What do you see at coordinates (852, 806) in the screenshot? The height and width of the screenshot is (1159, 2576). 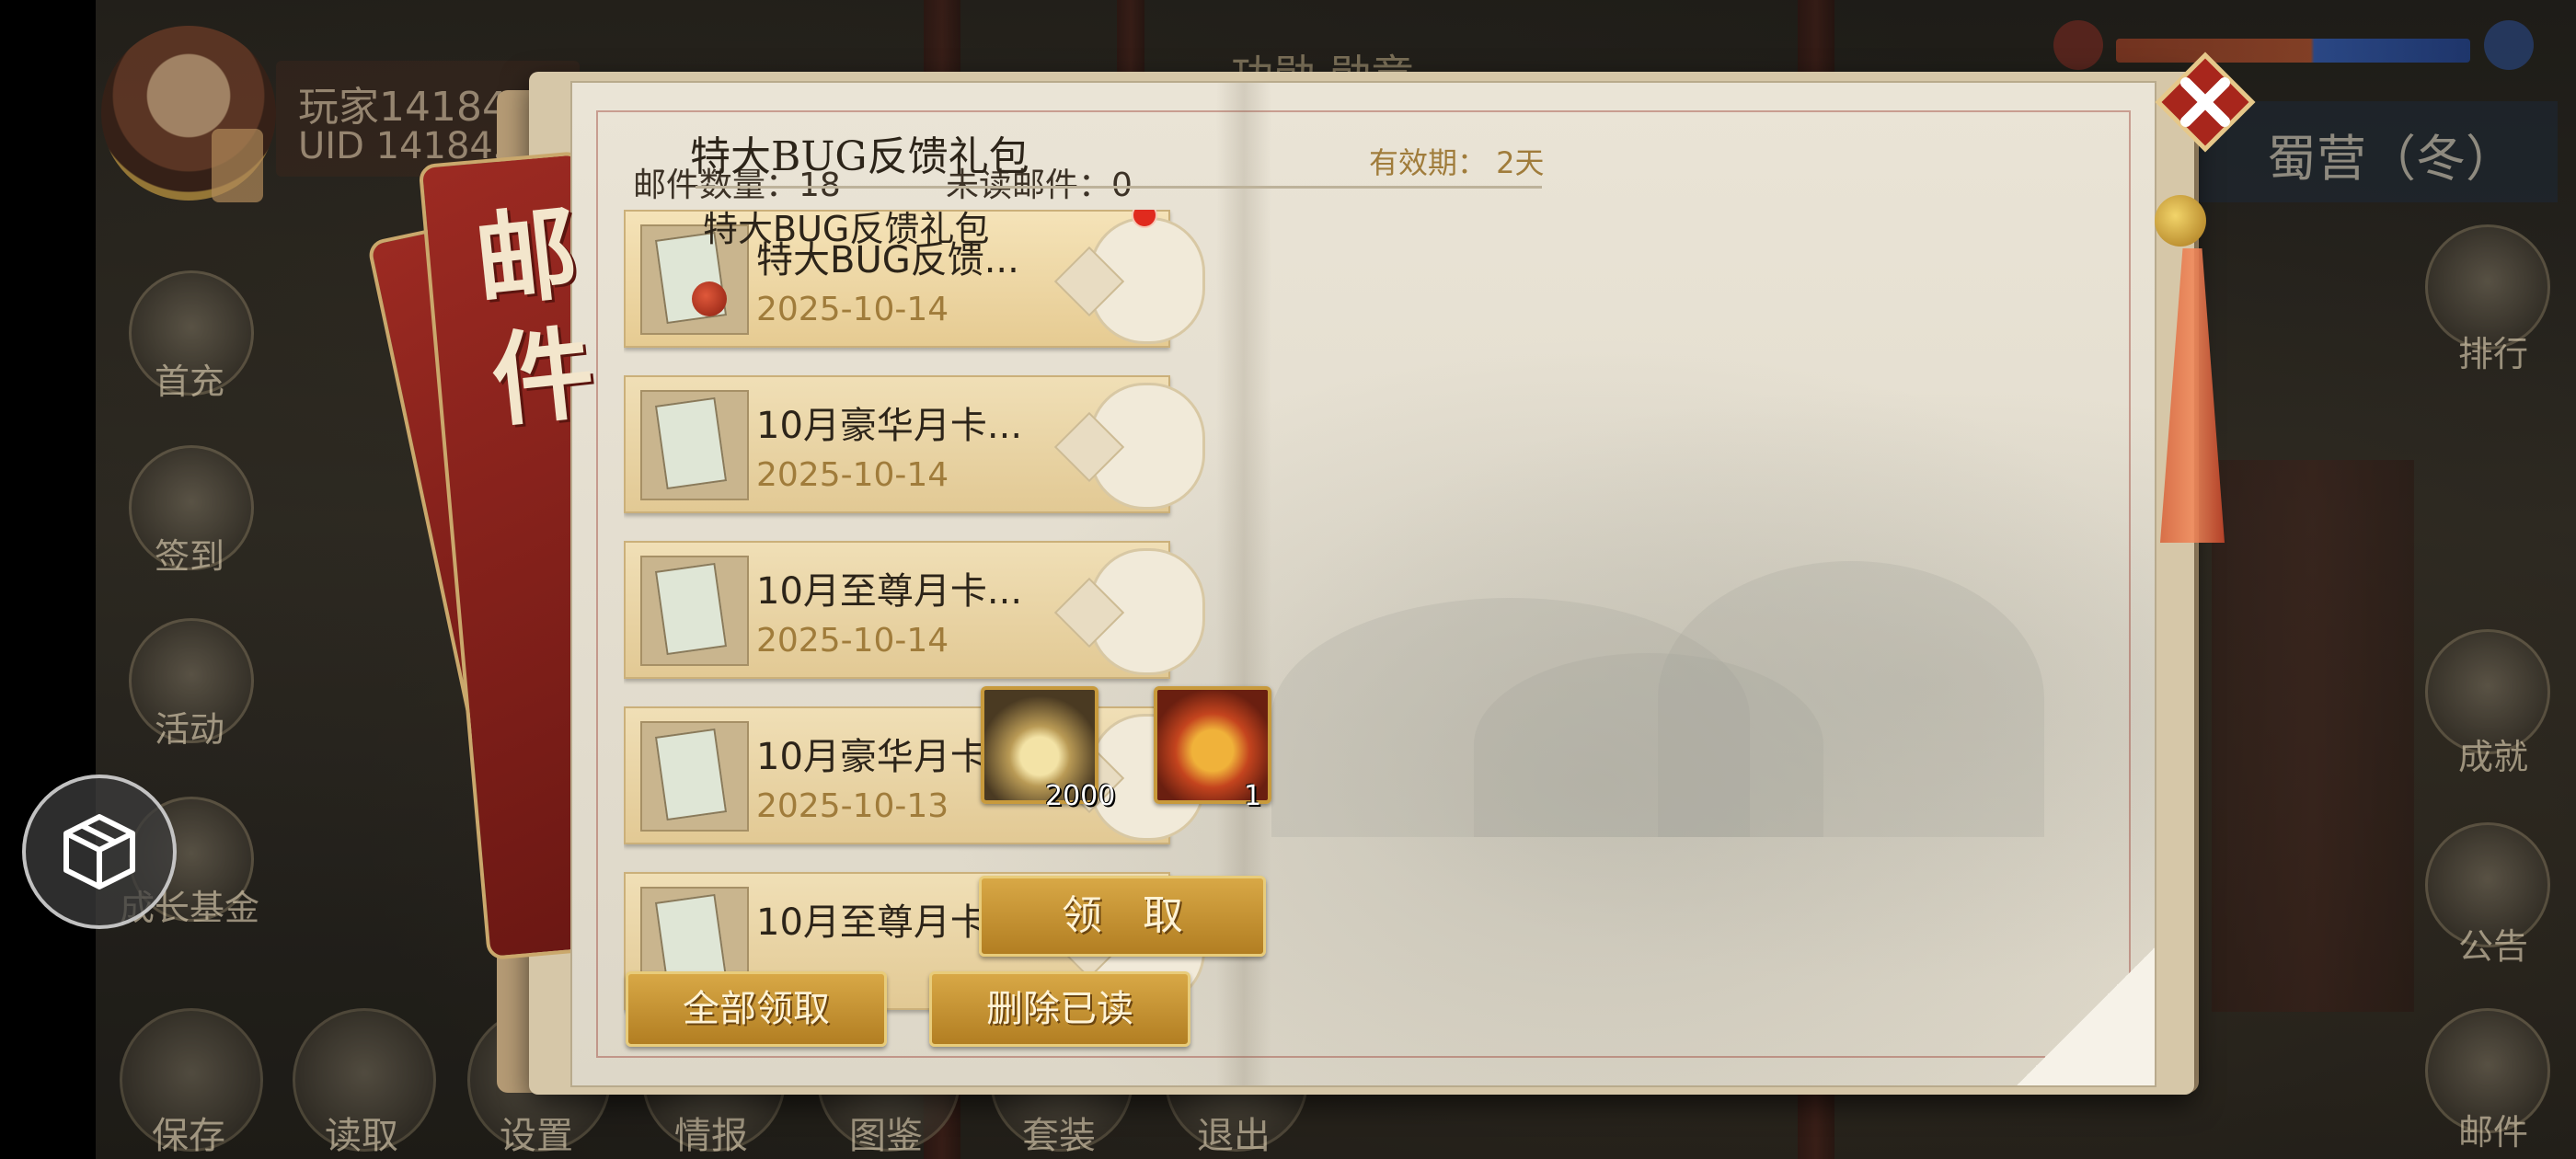 I see `mail-date: 2025-10-13` at bounding box center [852, 806].